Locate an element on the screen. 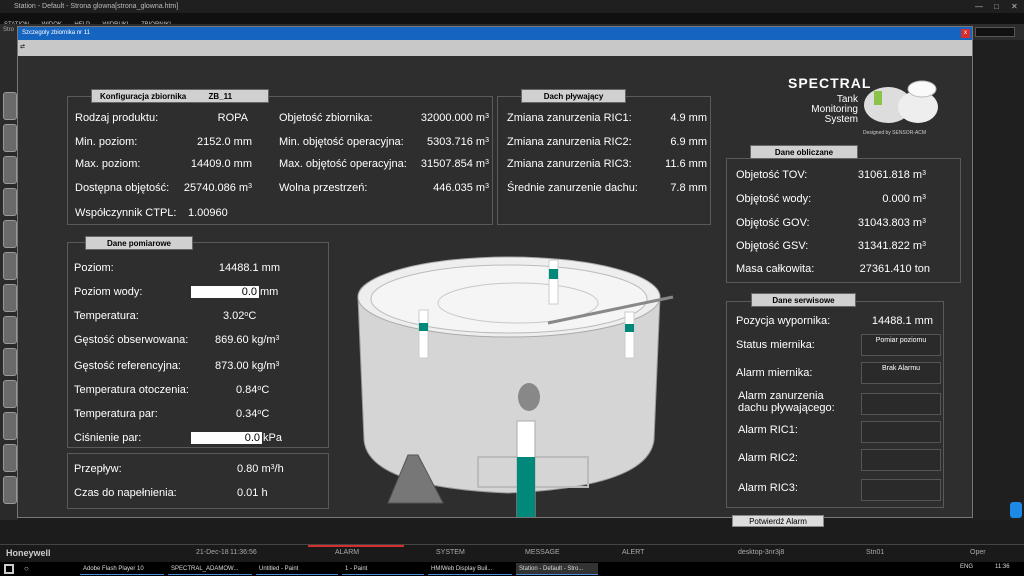 Image resolution: width=1024 pixels, height=576 pixels. language-indicator: ENG is located at coordinates (966, 567).